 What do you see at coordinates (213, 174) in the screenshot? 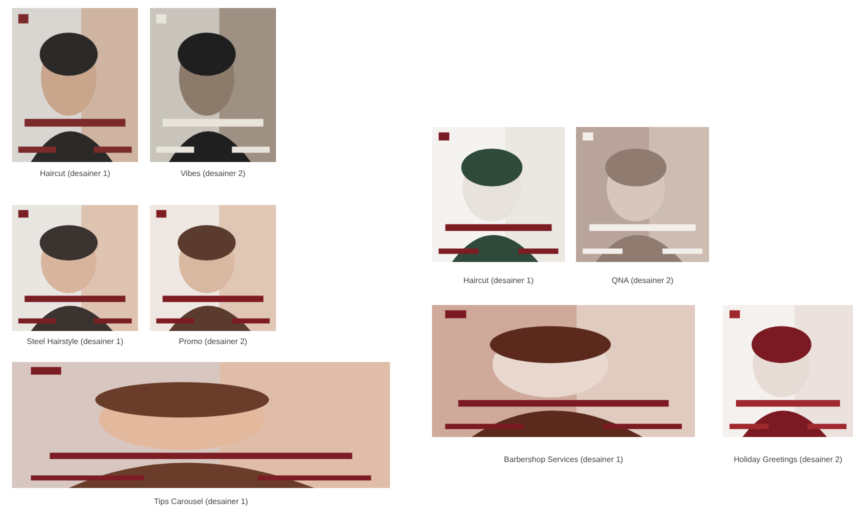
I see `artboard-caption: Vibes (desainer 2)` at bounding box center [213, 174].